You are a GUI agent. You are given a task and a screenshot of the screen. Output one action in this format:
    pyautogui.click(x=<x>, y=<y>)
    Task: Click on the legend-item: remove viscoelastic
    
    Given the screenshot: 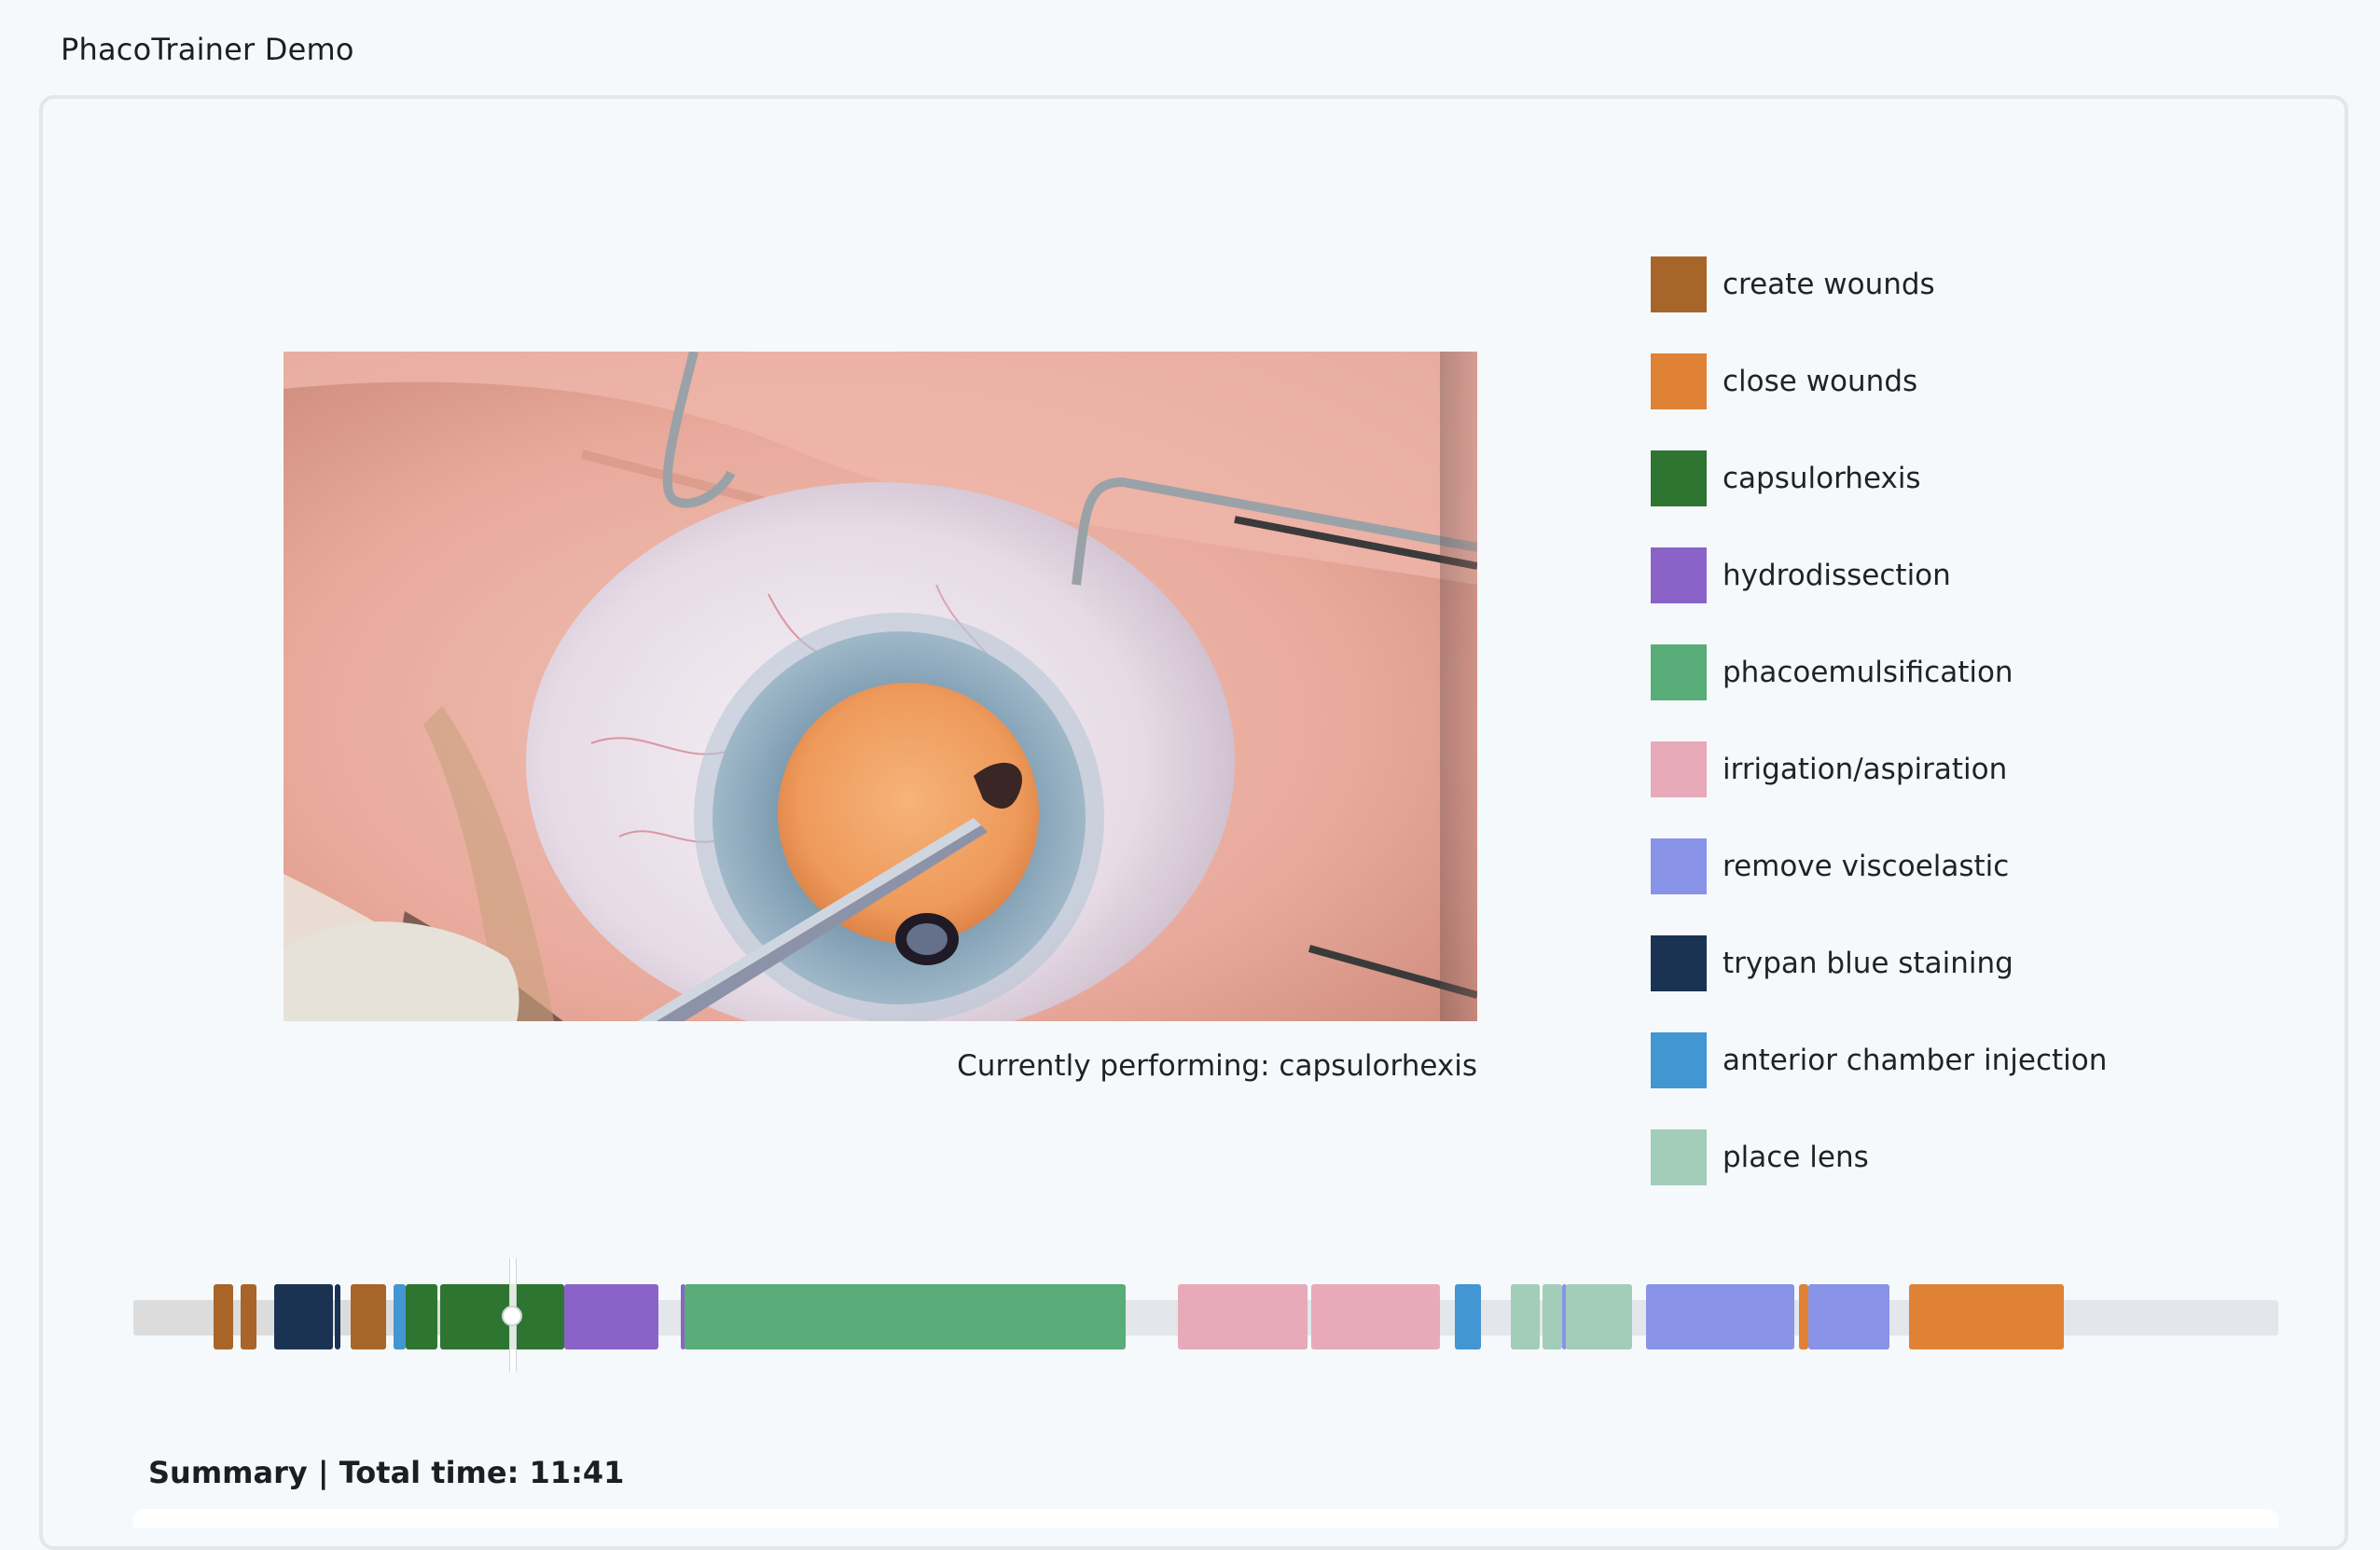 What is the action you would take?
    pyautogui.click(x=1930, y=866)
    